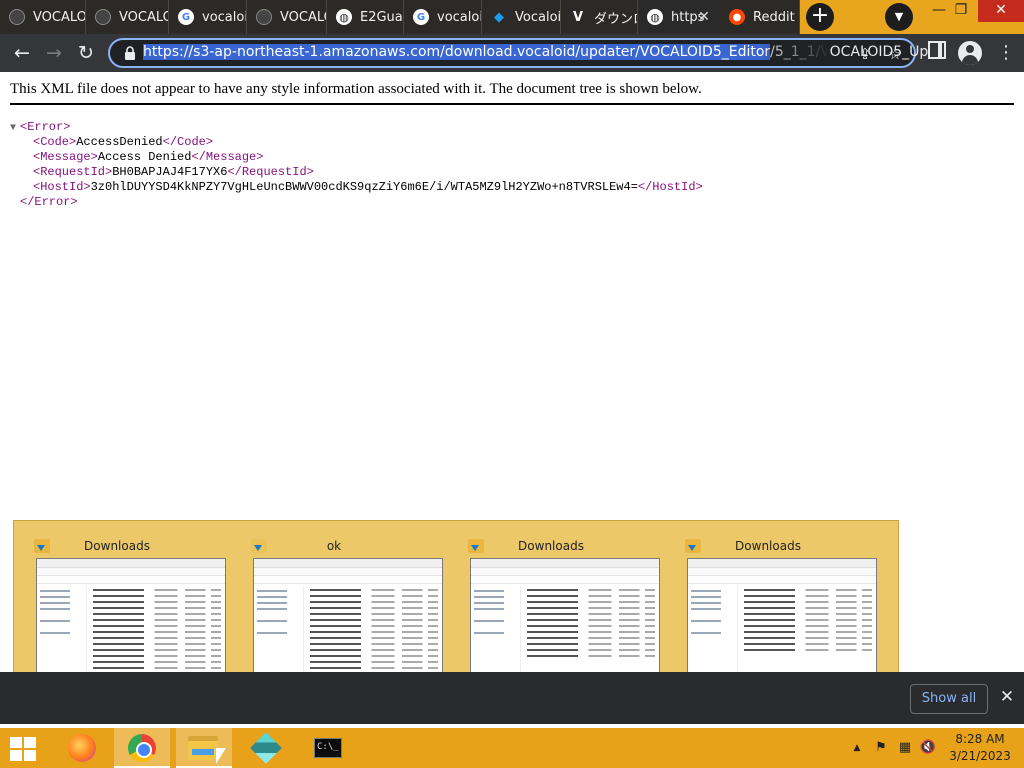 This screenshot has width=1024, height=768. I want to click on xml-tag: <Message>, so click(65, 157).